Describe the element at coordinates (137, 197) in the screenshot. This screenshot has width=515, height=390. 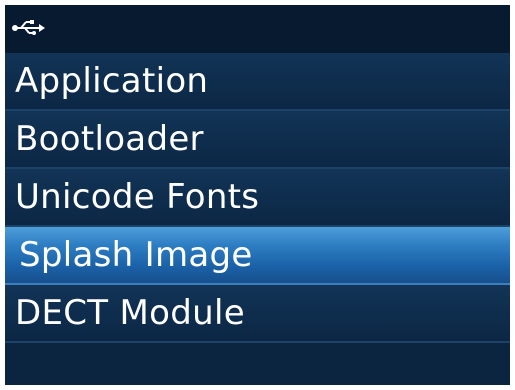
I see `menu-item-label: Unicode Fonts` at that location.